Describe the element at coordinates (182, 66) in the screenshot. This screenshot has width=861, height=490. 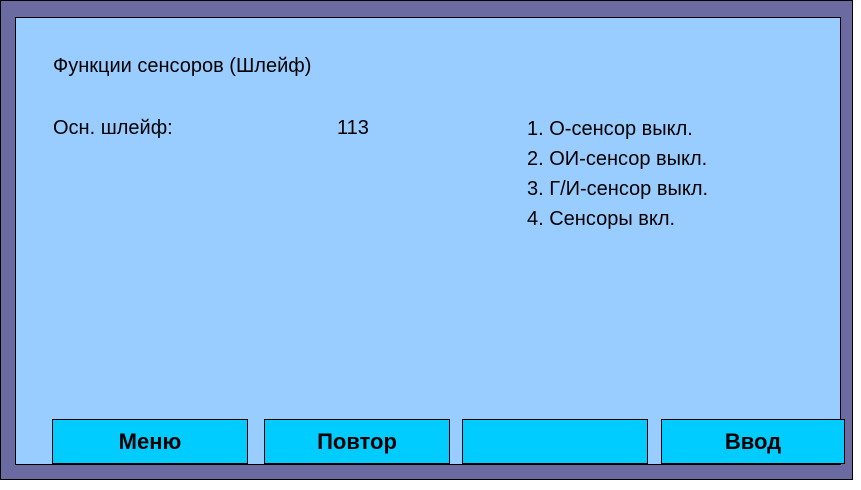
I see `screen-title: Функции сенсоров (Шлейф)` at that location.